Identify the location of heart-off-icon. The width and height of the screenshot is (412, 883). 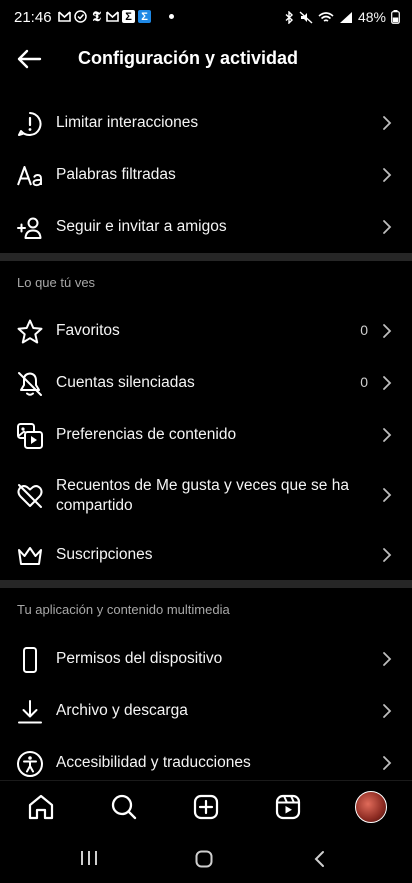
(30, 496).